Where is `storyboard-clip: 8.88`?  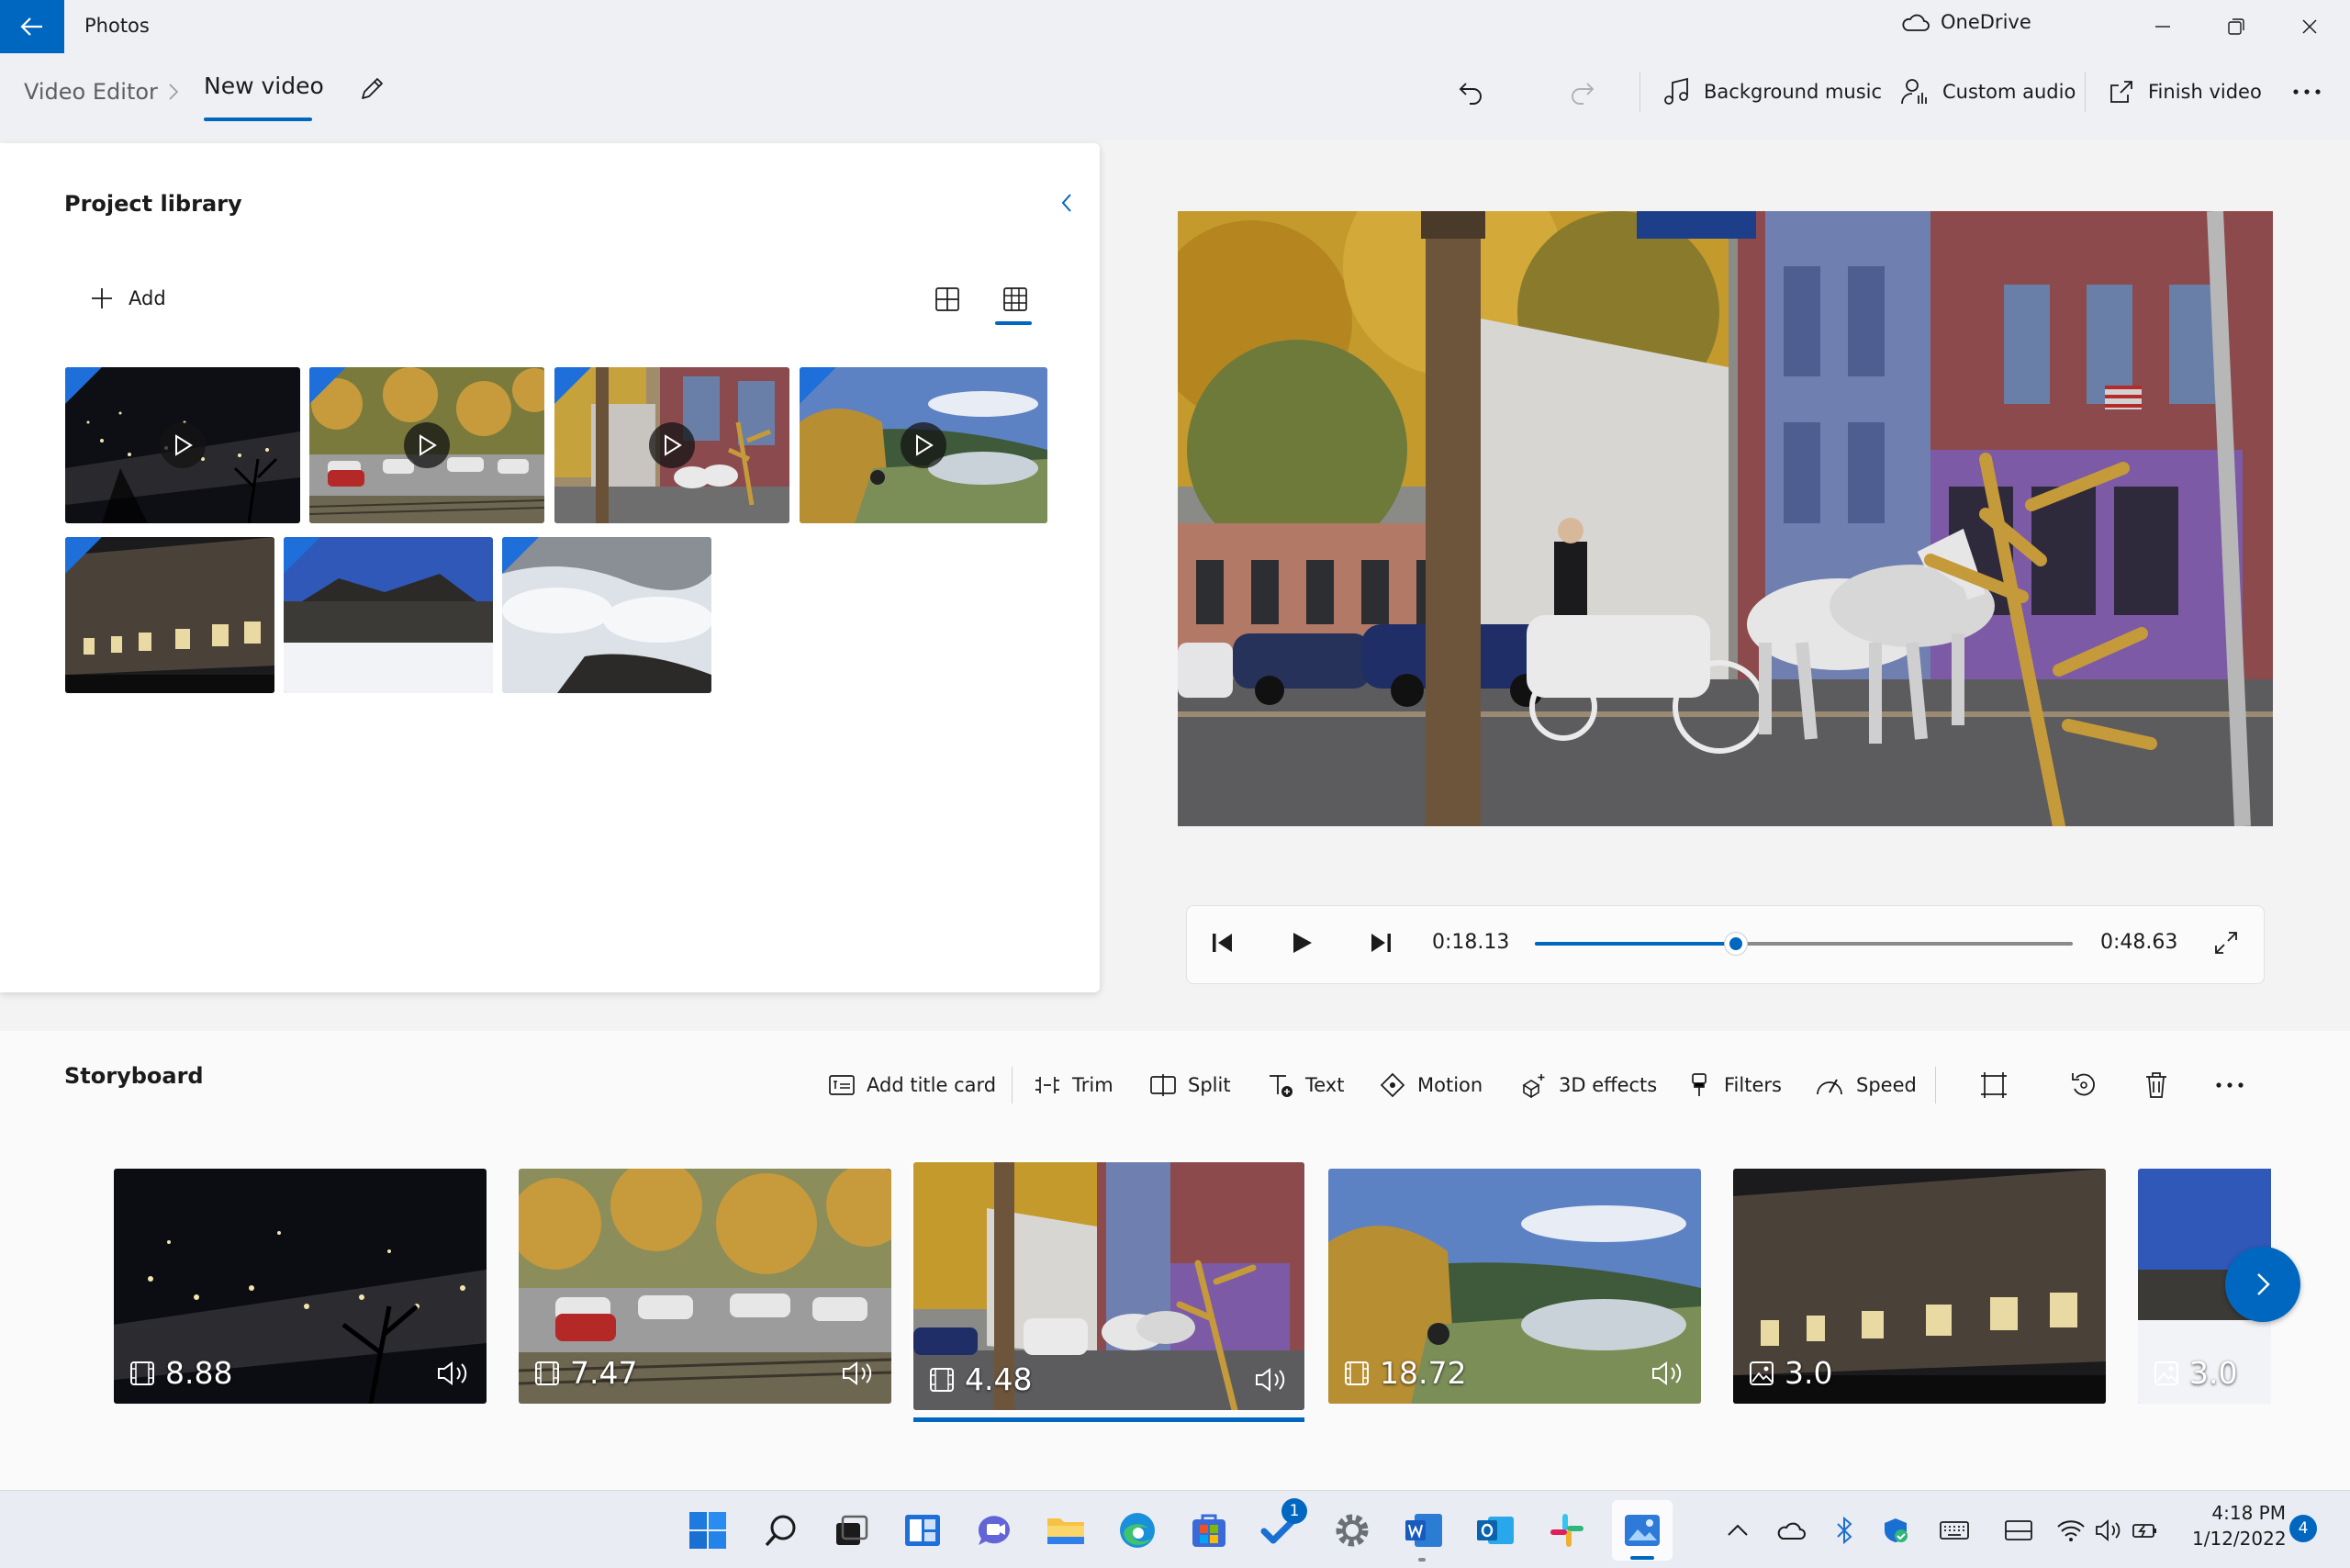 storyboard-clip: 8.88 is located at coordinates (301, 1286).